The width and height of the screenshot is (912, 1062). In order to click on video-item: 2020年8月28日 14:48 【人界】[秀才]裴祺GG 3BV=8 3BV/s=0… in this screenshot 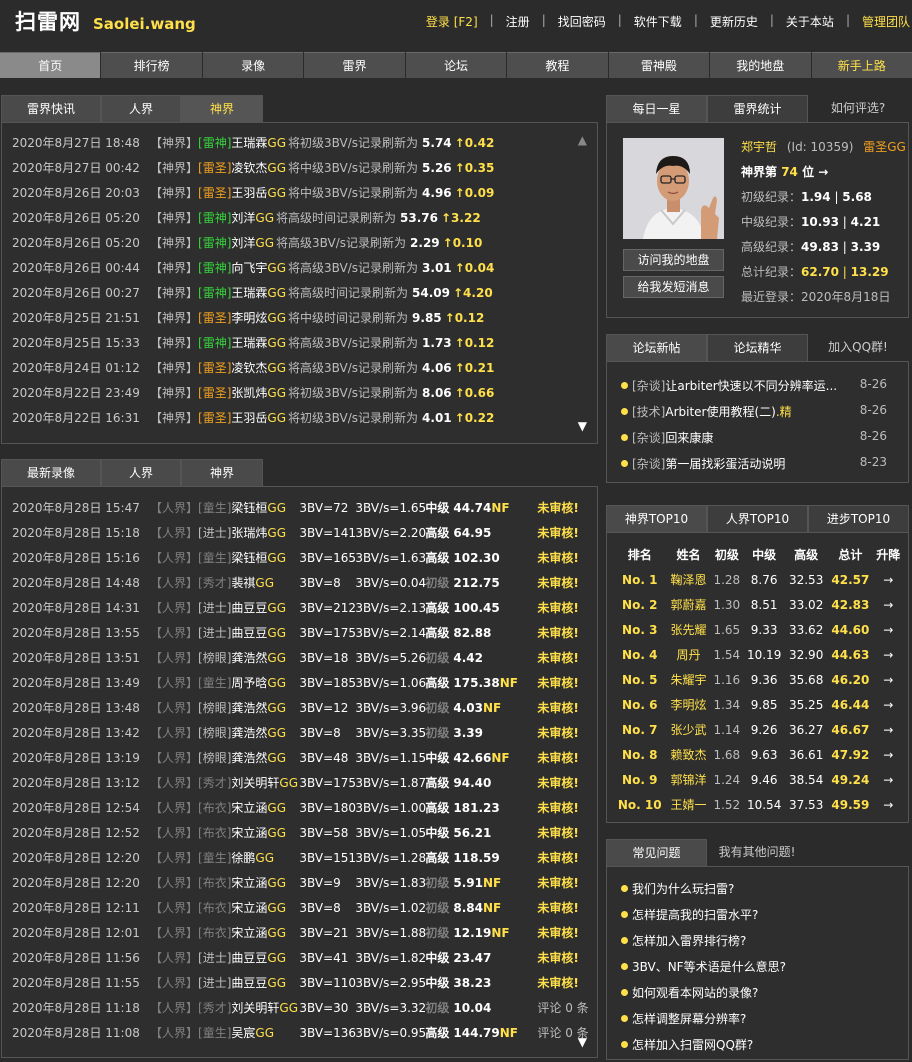, I will do `click(295, 583)`.